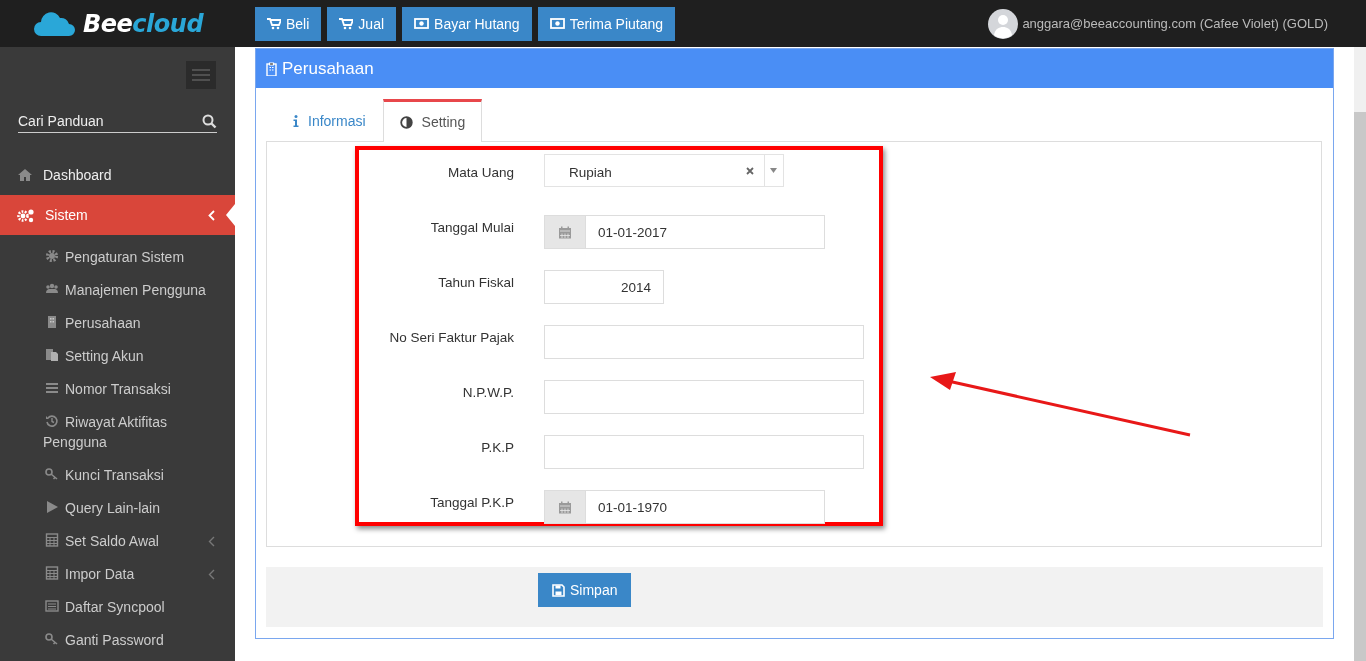 The width and height of the screenshot is (1366, 661). I want to click on currency-select: Rupiah, so click(664, 170).